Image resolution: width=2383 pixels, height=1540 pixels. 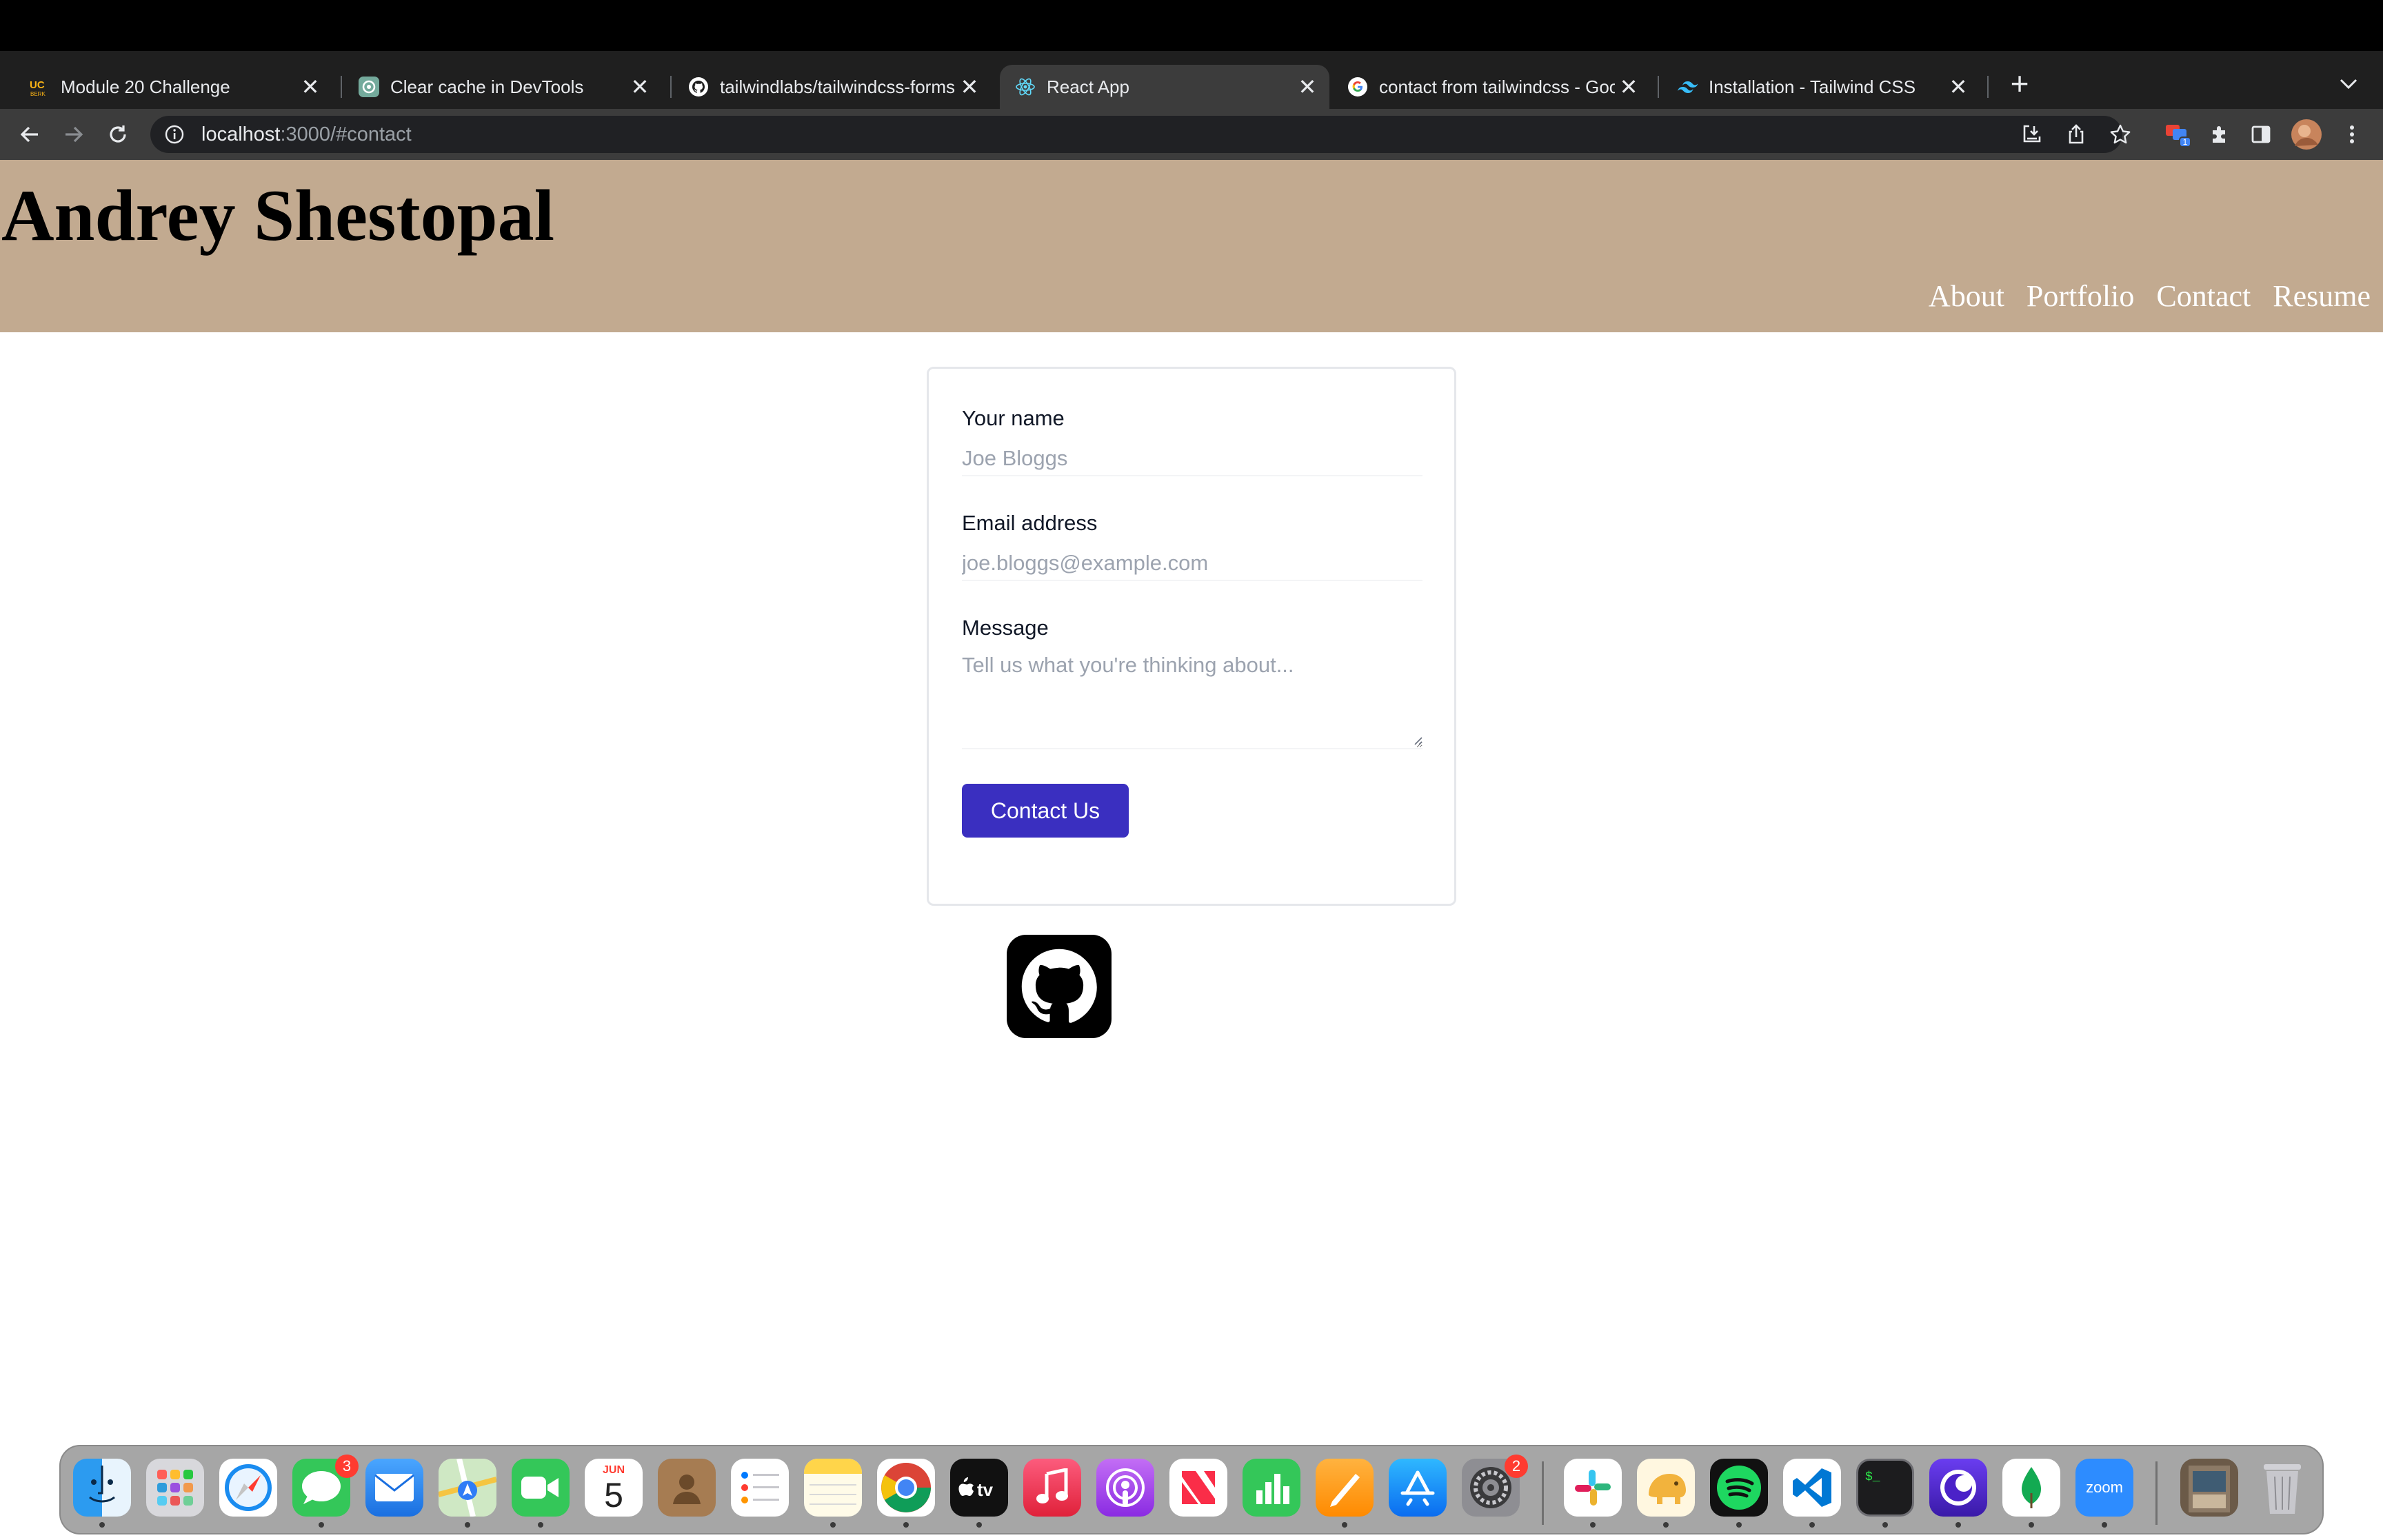 What do you see at coordinates (2203, 296) in the screenshot?
I see `nav-link-contact: Contact` at bounding box center [2203, 296].